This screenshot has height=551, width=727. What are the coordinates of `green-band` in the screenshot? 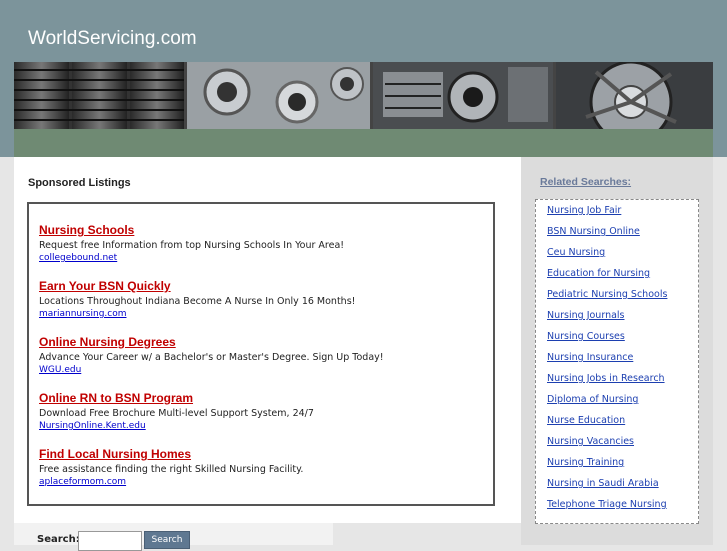 It's located at (363, 143).